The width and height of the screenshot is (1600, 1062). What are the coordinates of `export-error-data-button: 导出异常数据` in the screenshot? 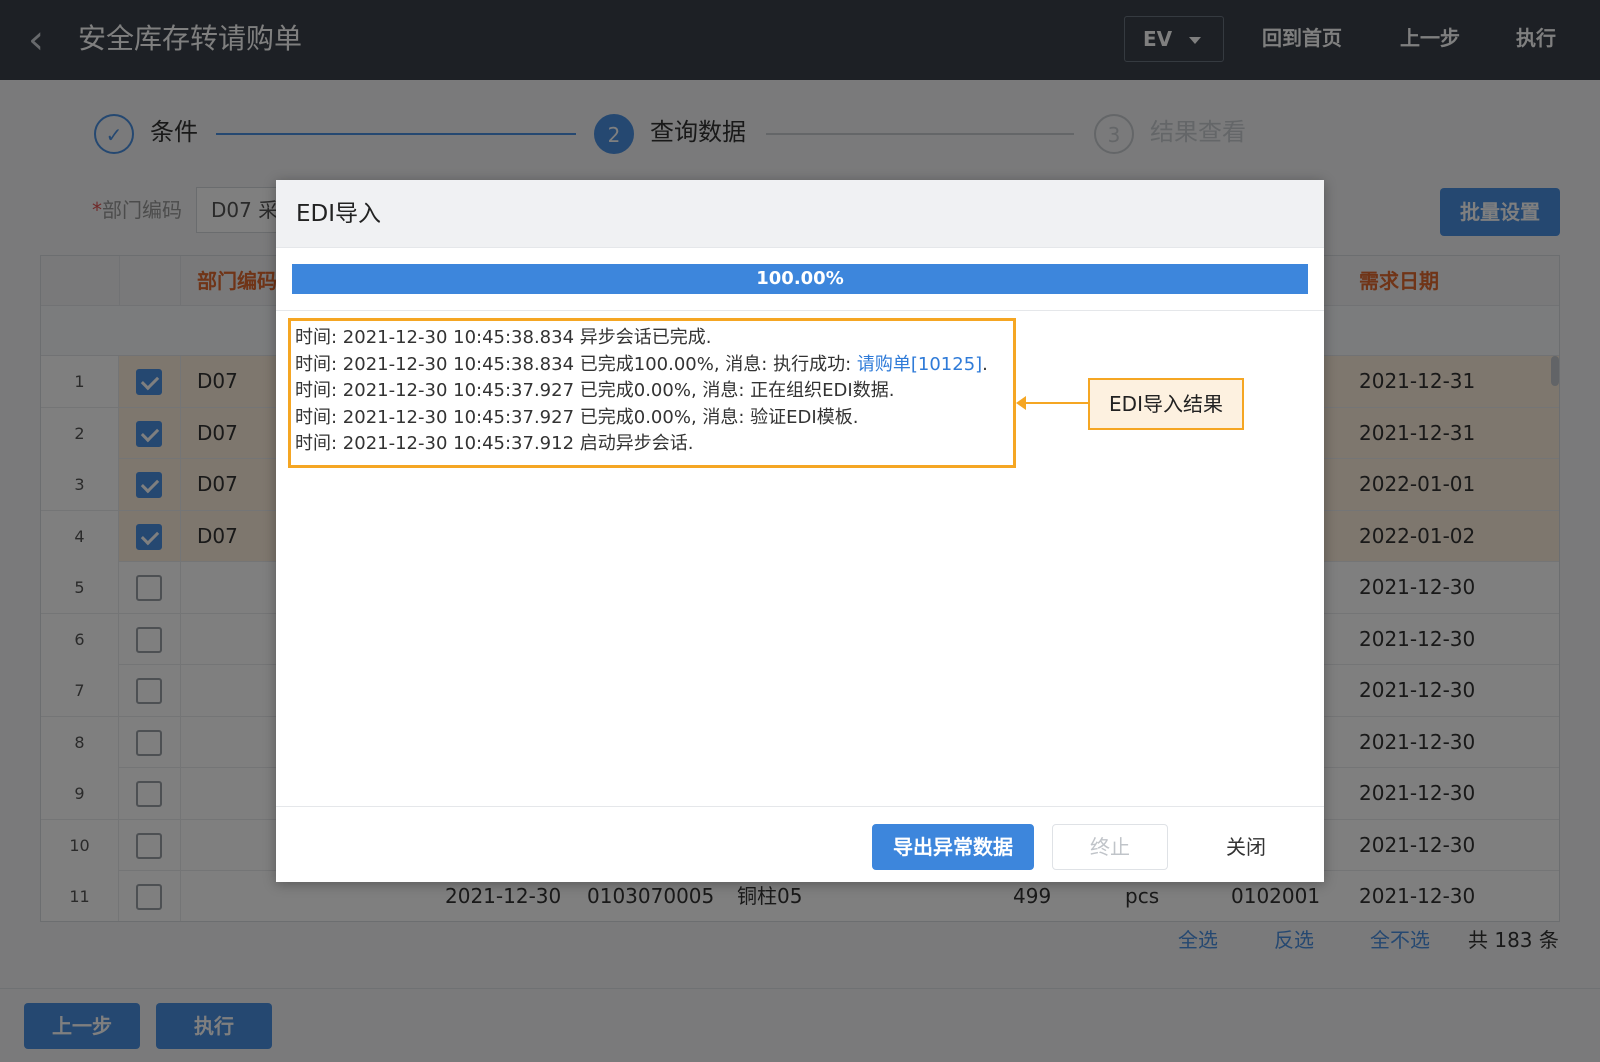 It's located at (953, 847).